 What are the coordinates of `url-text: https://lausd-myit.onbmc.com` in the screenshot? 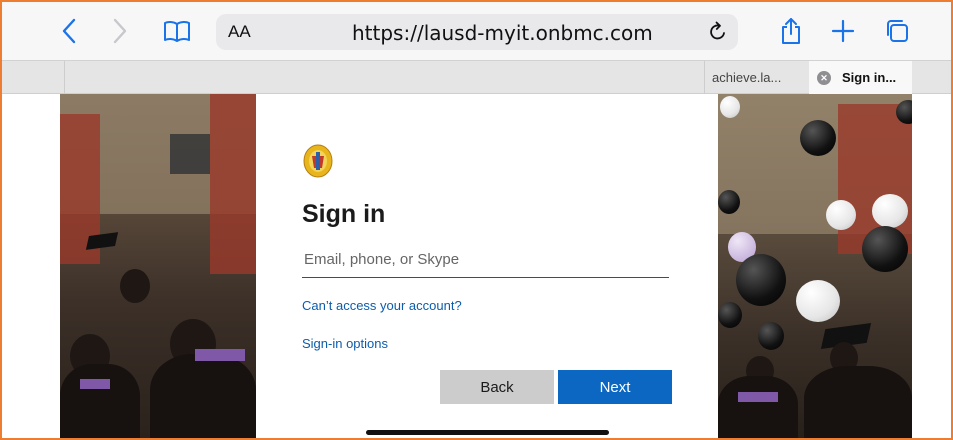 It's located at (502, 33).